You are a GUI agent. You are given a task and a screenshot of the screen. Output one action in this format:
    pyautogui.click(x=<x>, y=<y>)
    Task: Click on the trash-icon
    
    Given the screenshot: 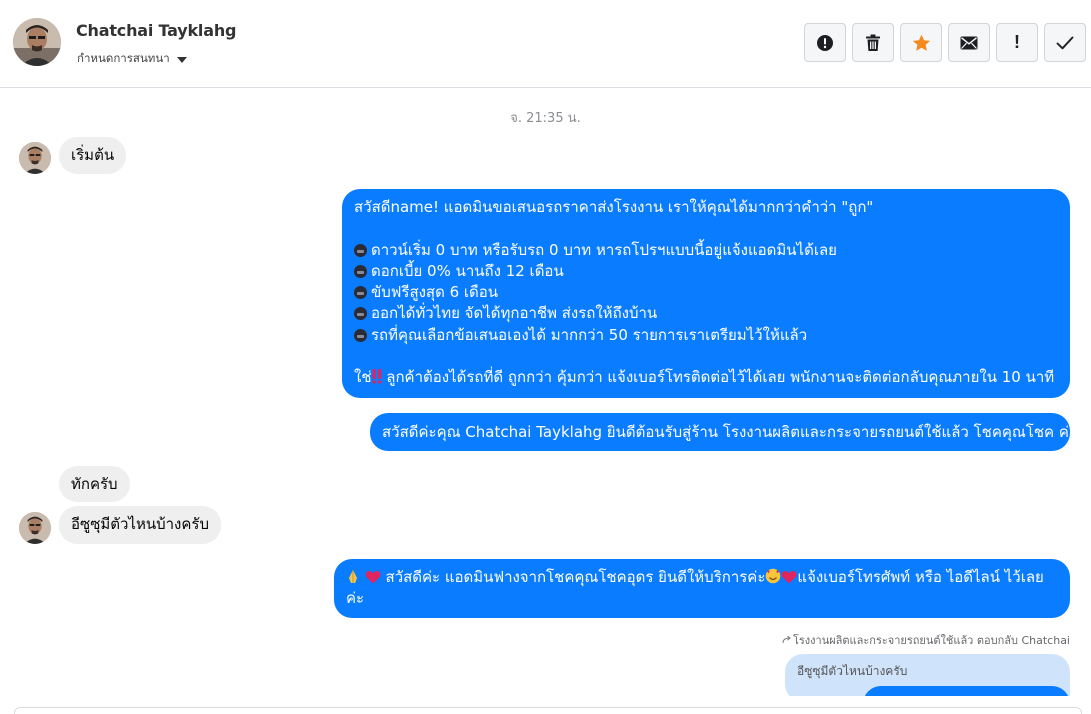 What is the action you would take?
    pyautogui.click(x=873, y=42)
    